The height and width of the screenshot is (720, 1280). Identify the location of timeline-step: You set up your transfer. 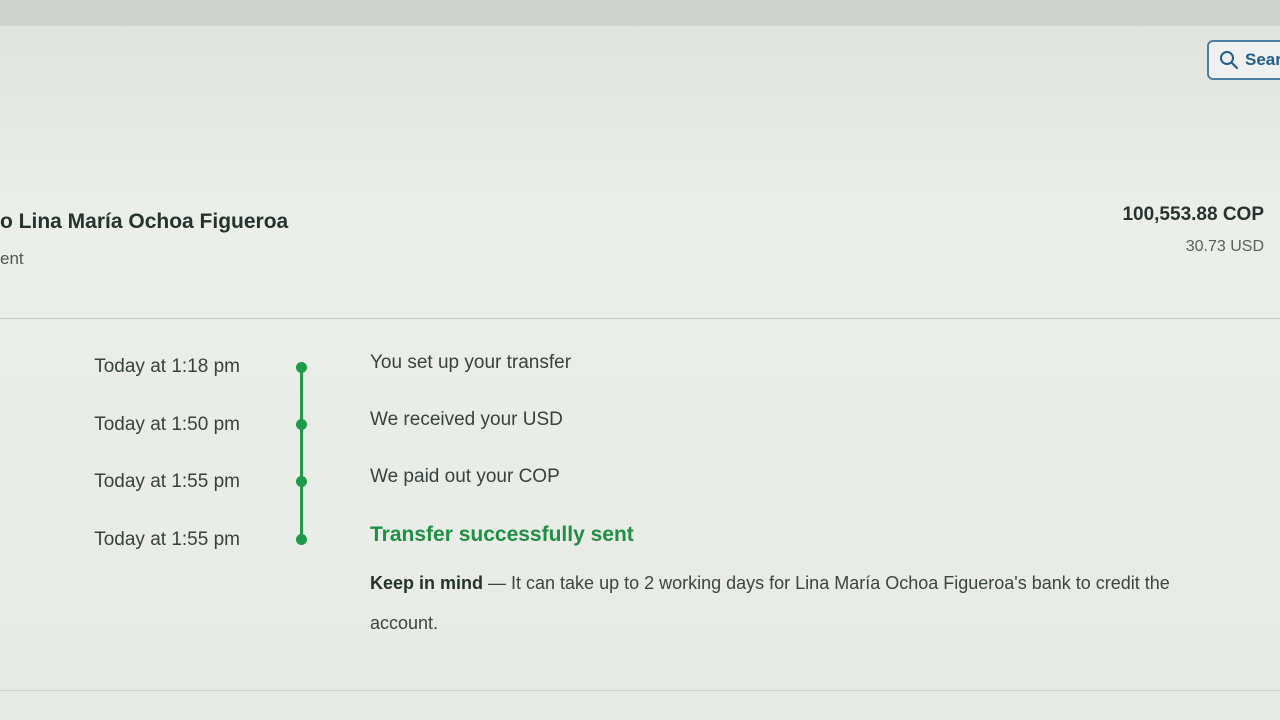
(471, 362).